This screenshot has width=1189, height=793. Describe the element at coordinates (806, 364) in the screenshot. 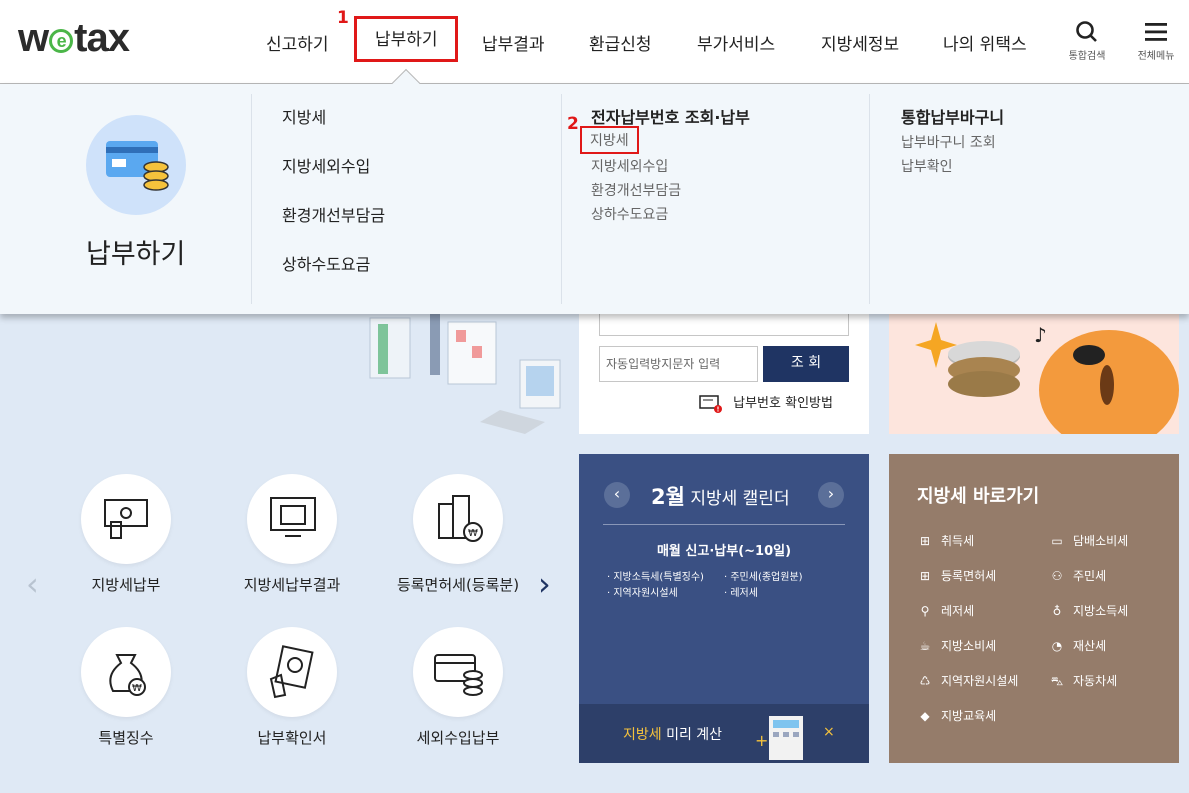

I see `lookup-button: 조 회` at that location.